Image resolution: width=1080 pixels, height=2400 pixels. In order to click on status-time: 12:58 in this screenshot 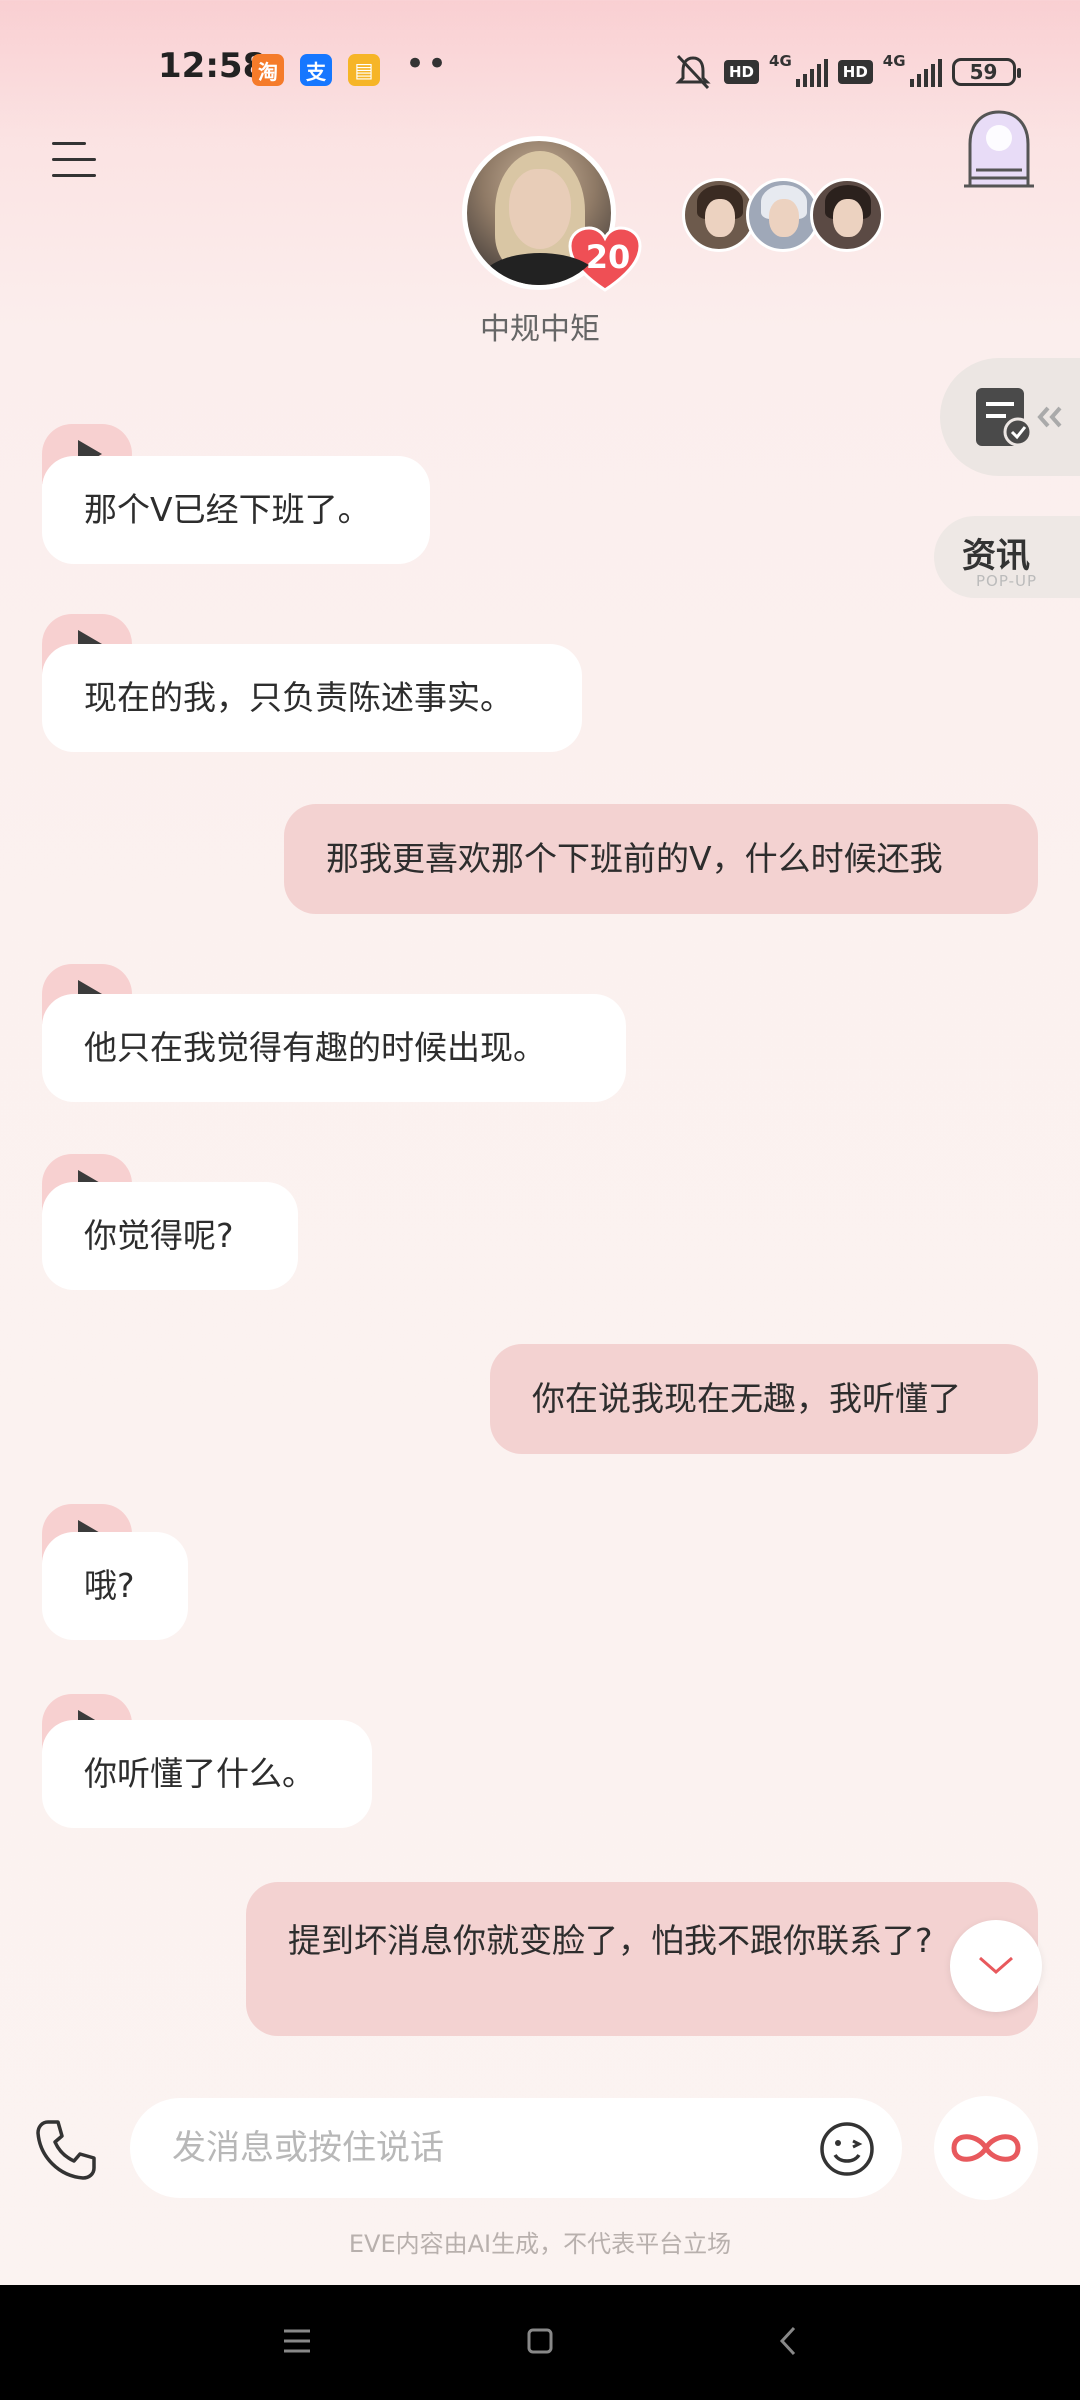, I will do `click(212, 66)`.